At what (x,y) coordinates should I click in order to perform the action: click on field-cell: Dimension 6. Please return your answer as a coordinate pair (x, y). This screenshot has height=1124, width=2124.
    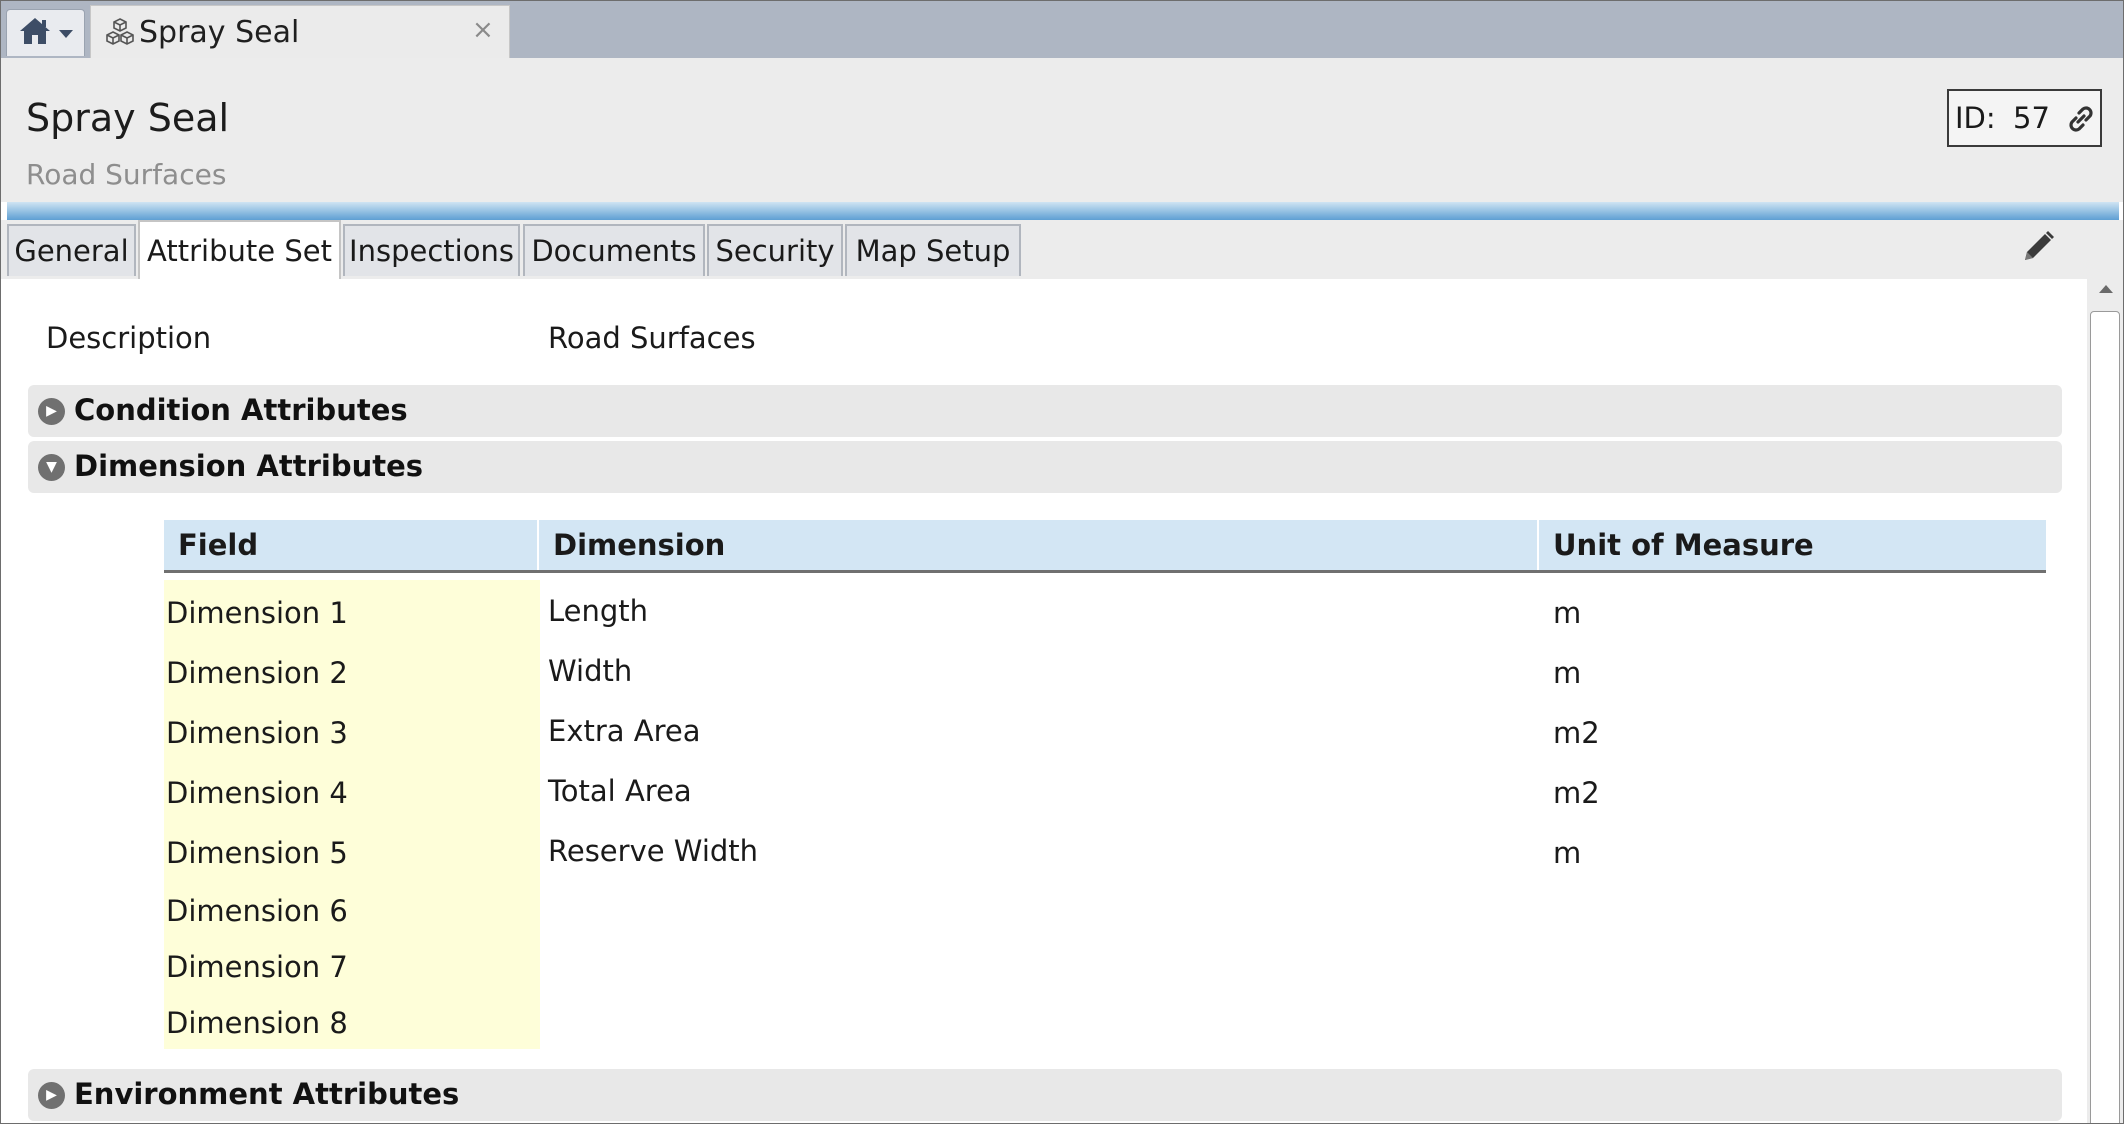
    Looking at the image, I should click on (257, 911).